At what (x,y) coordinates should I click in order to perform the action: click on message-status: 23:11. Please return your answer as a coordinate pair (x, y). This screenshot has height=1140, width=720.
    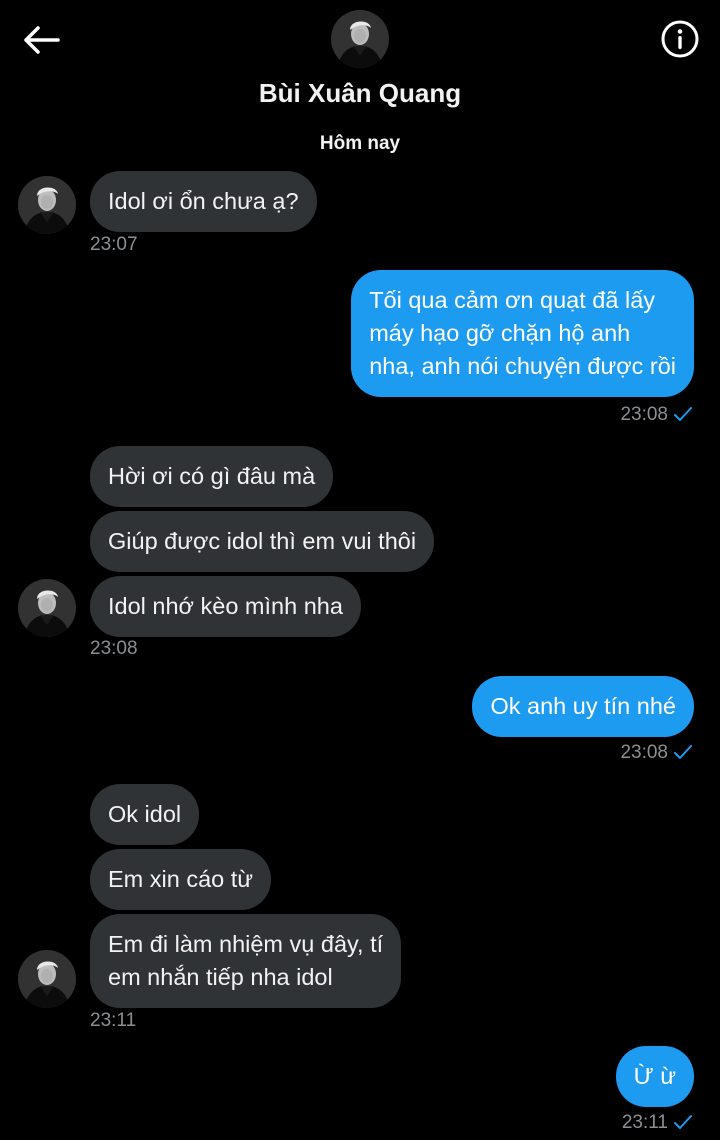
    Looking at the image, I should click on (657, 1123).